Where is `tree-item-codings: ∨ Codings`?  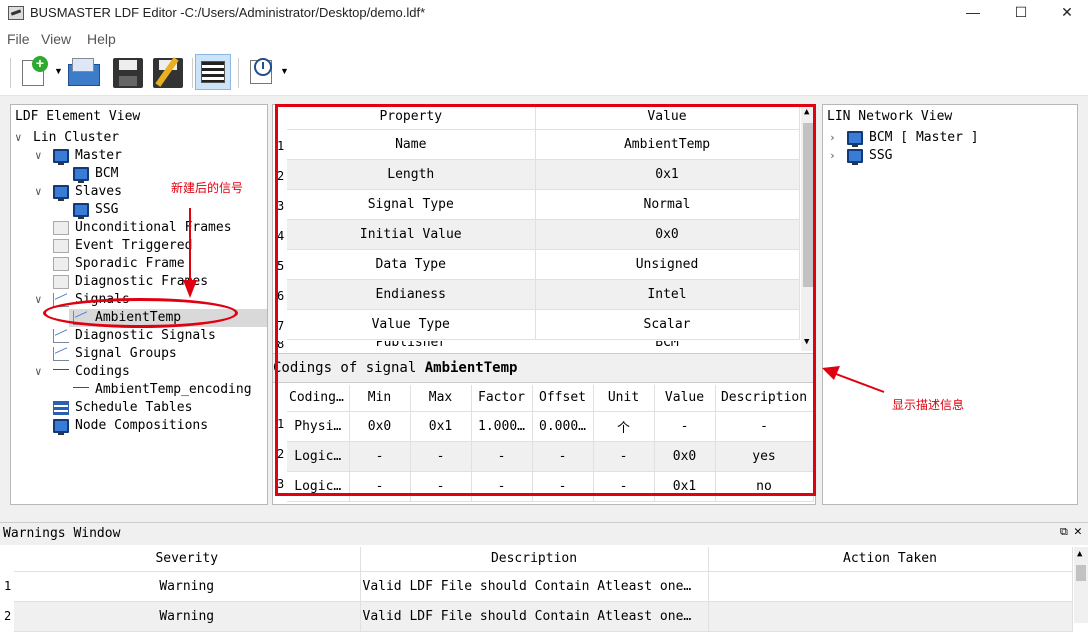
tree-item-codings: ∨ Codings is located at coordinates (150, 372).